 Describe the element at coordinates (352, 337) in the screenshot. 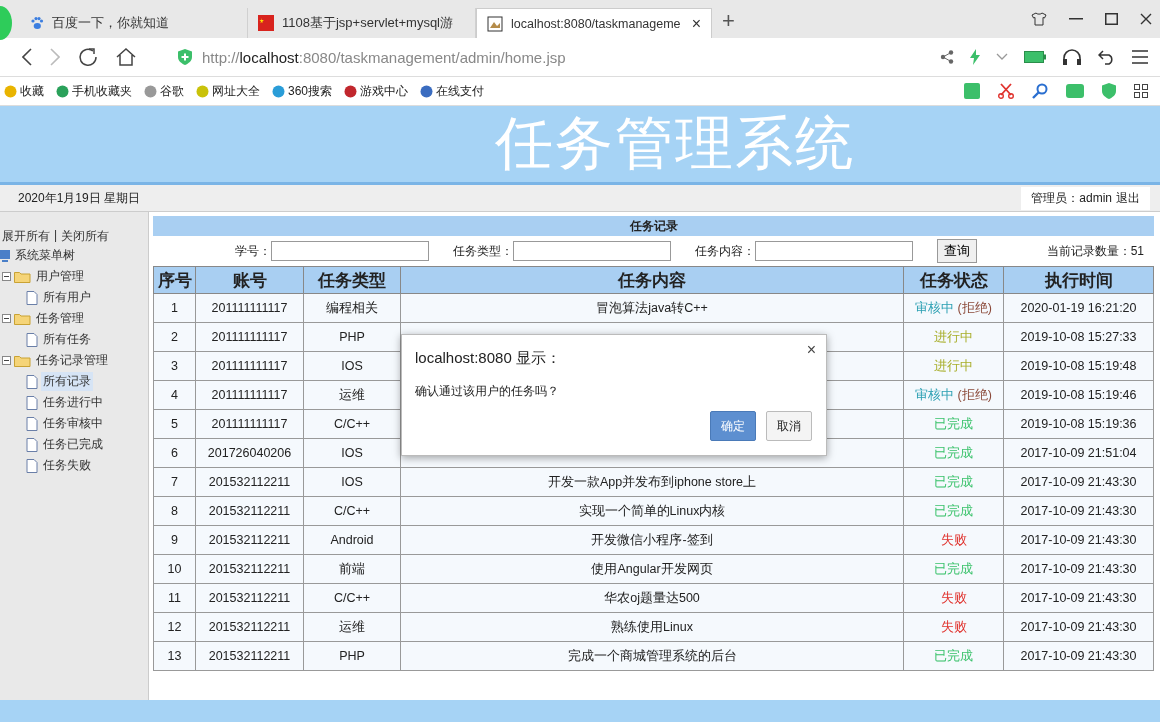

I see `table-cell: PHP` at that location.